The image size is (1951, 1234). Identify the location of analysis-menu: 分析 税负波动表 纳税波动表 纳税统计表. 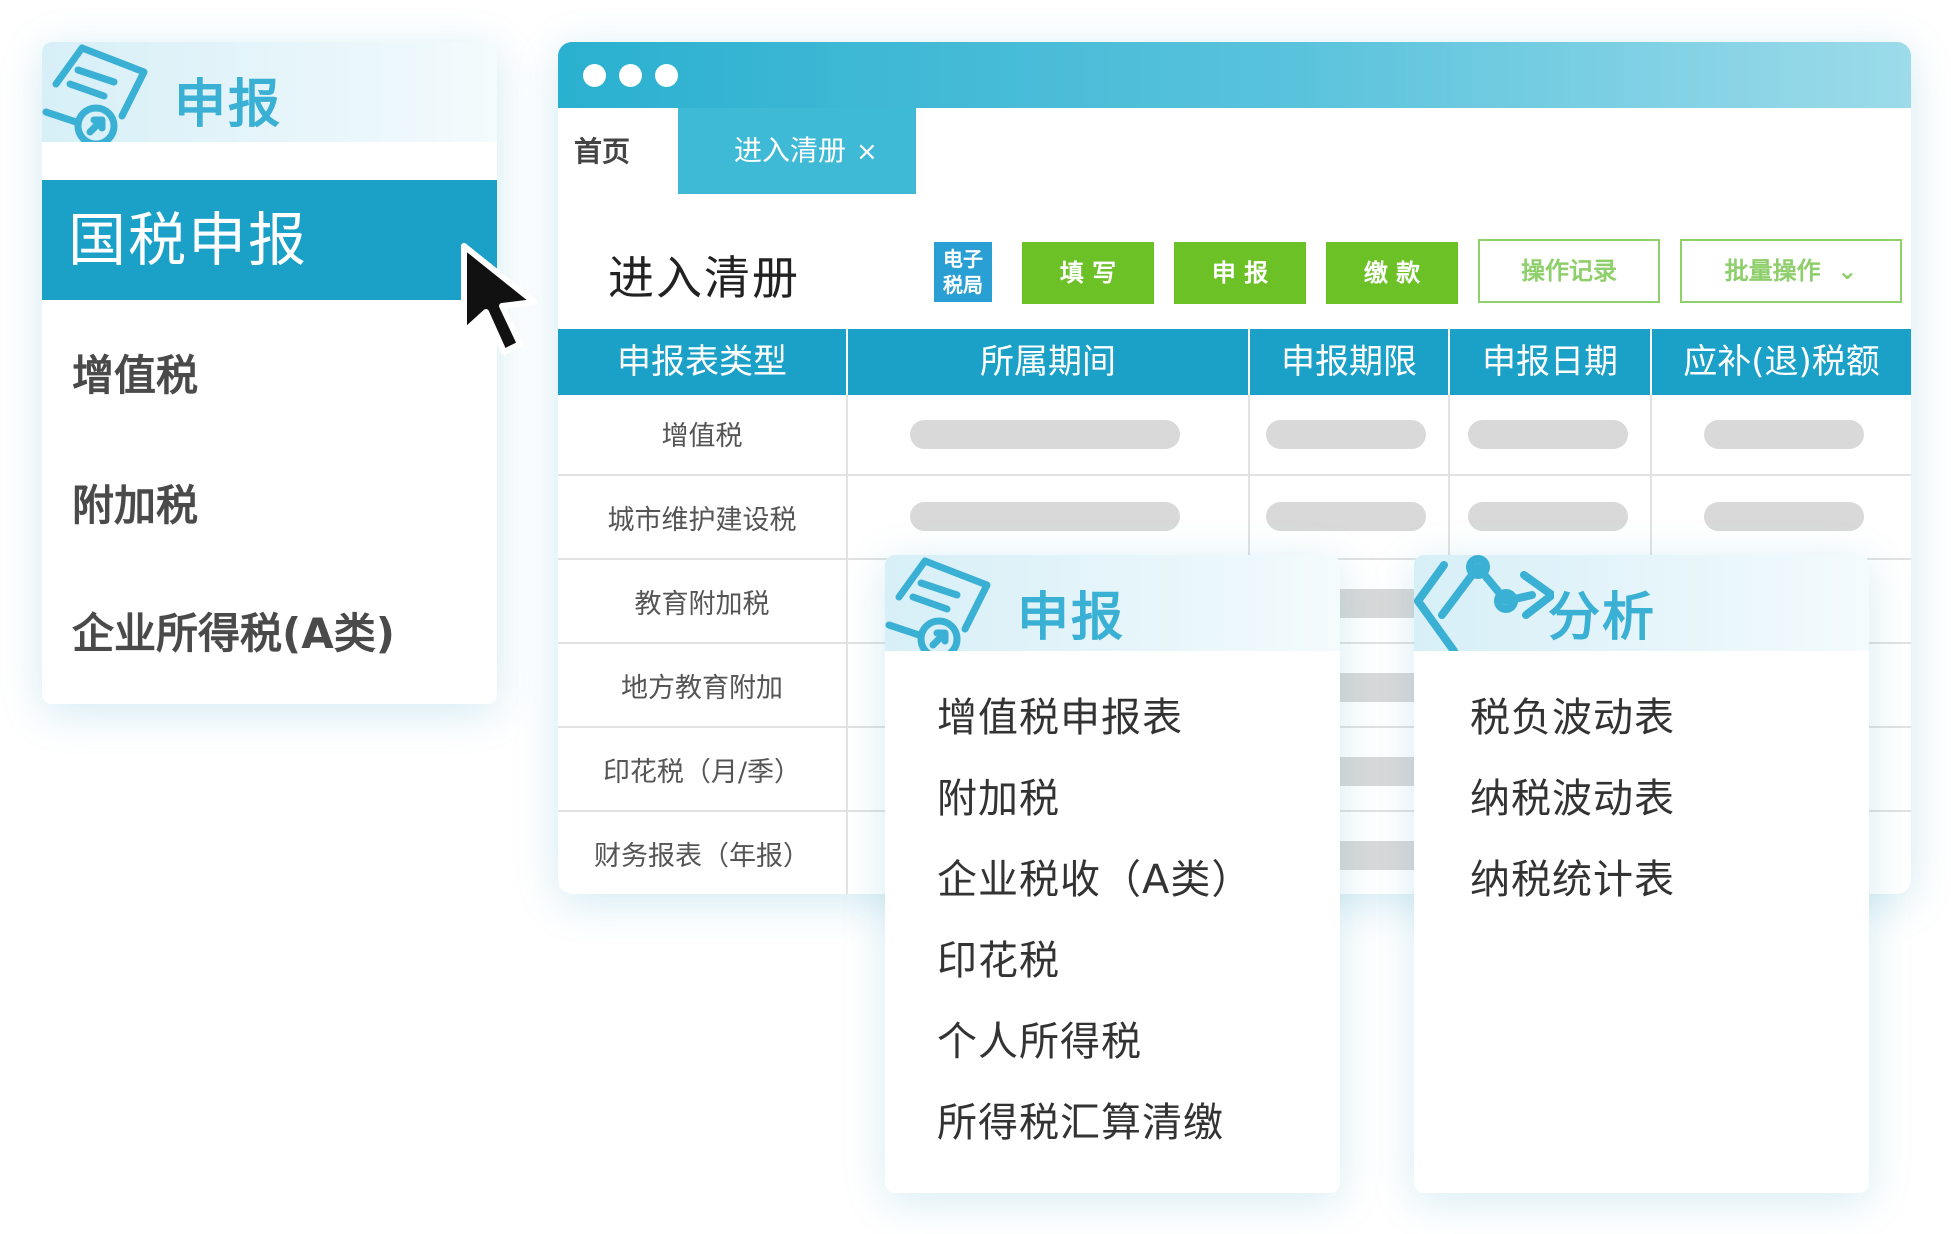
(1641, 874).